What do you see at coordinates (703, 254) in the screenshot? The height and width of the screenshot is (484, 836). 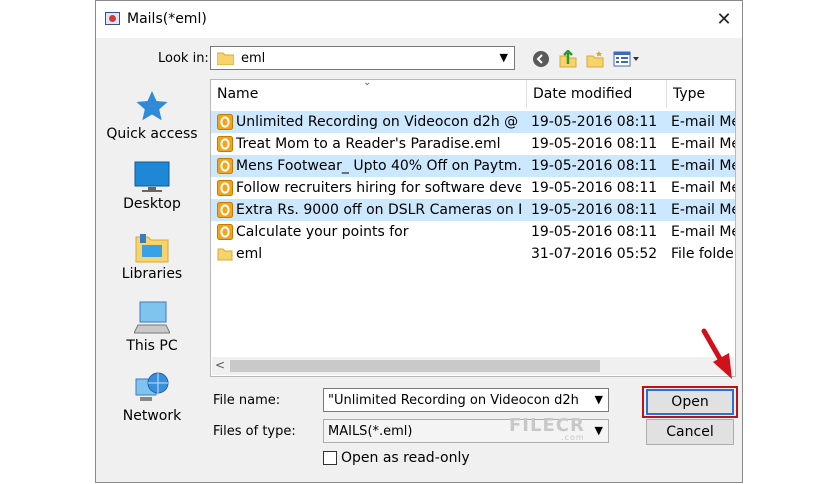 I see `type-cell: File folder` at bounding box center [703, 254].